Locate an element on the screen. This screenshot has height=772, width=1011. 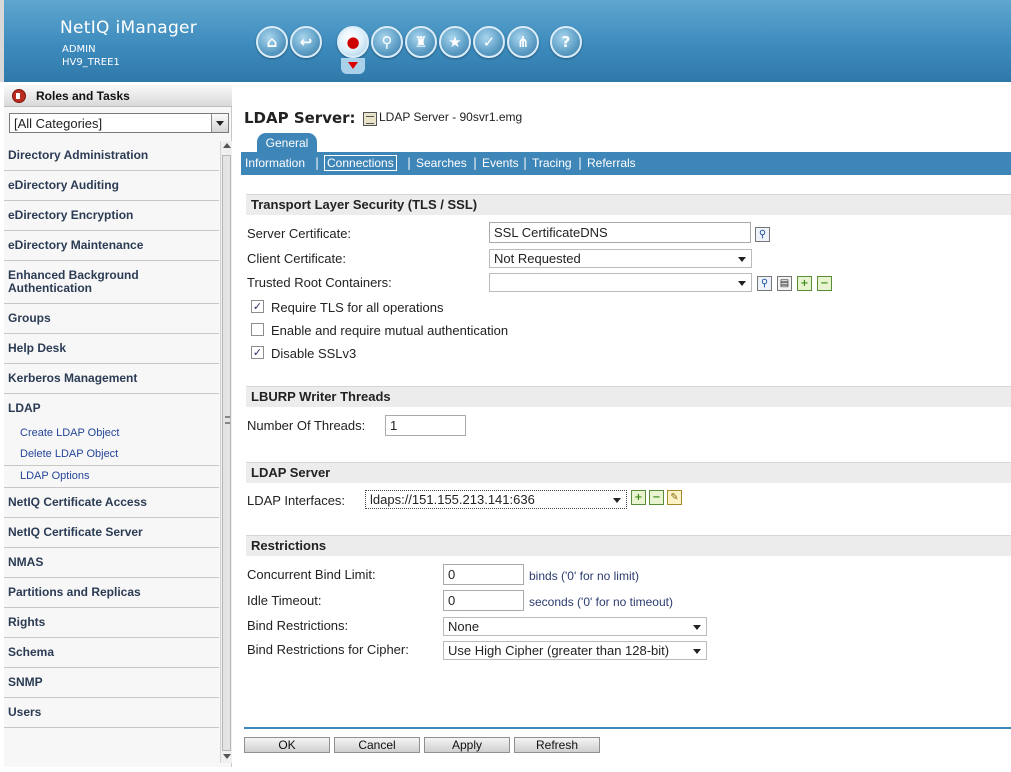
help-icon: ? is located at coordinates (566, 42).